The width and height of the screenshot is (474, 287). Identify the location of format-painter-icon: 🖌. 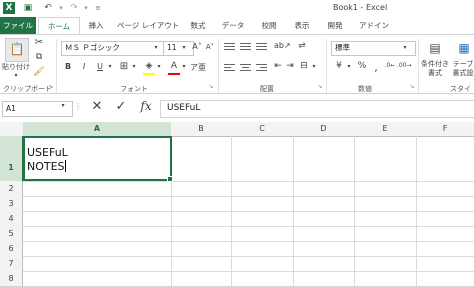
(39, 72).